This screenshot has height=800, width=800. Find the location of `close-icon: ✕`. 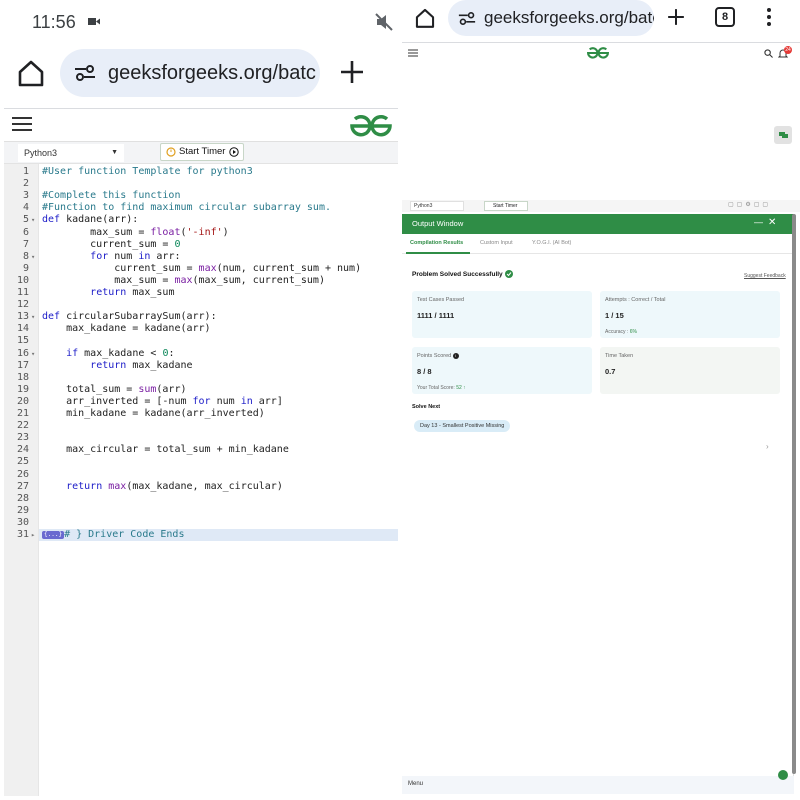

close-icon: ✕ is located at coordinates (772, 222).